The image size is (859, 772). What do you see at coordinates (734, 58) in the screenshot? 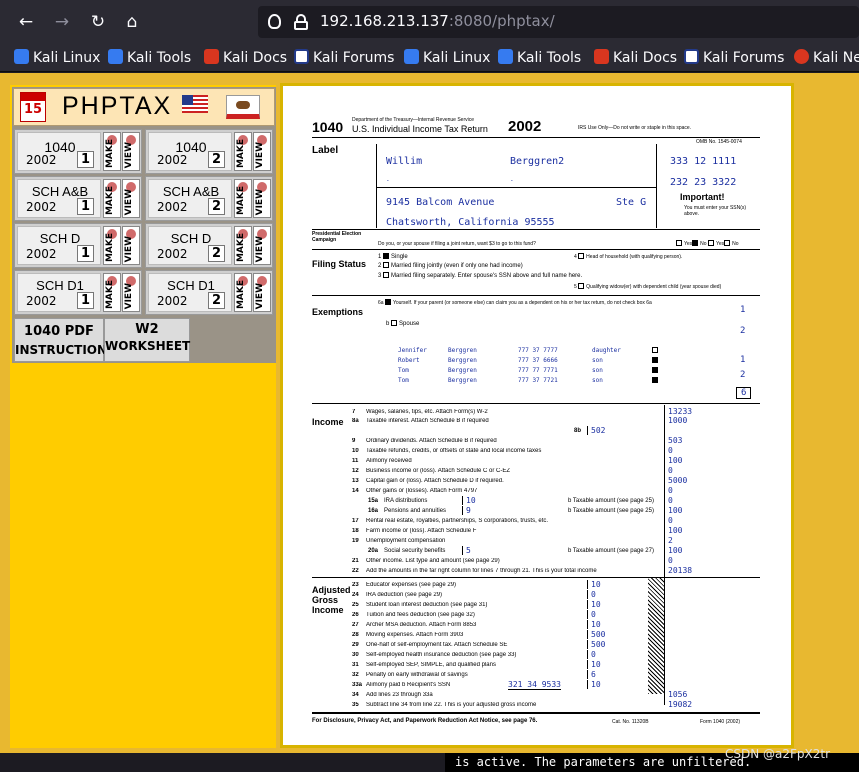
I see `bookmark-kali-forums-2: Kali Forums` at bounding box center [734, 58].